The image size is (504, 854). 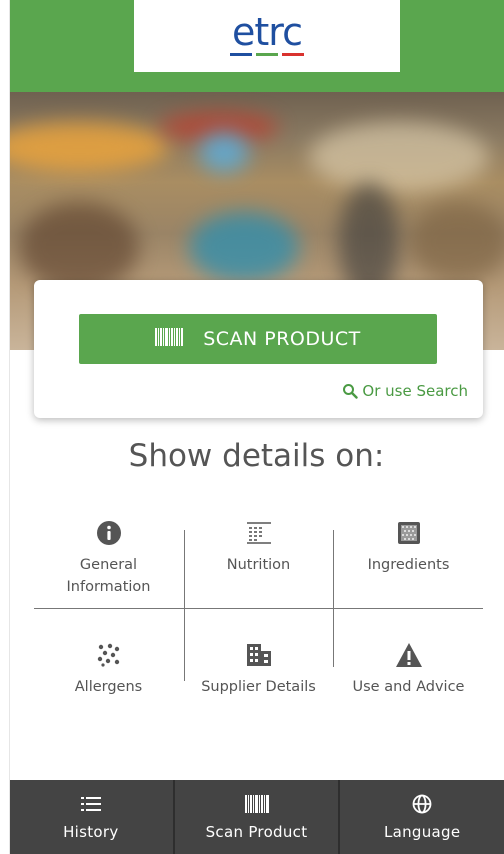 What do you see at coordinates (421, 817) in the screenshot?
I see `nav-language: Language` at bounding box center [421, 817].